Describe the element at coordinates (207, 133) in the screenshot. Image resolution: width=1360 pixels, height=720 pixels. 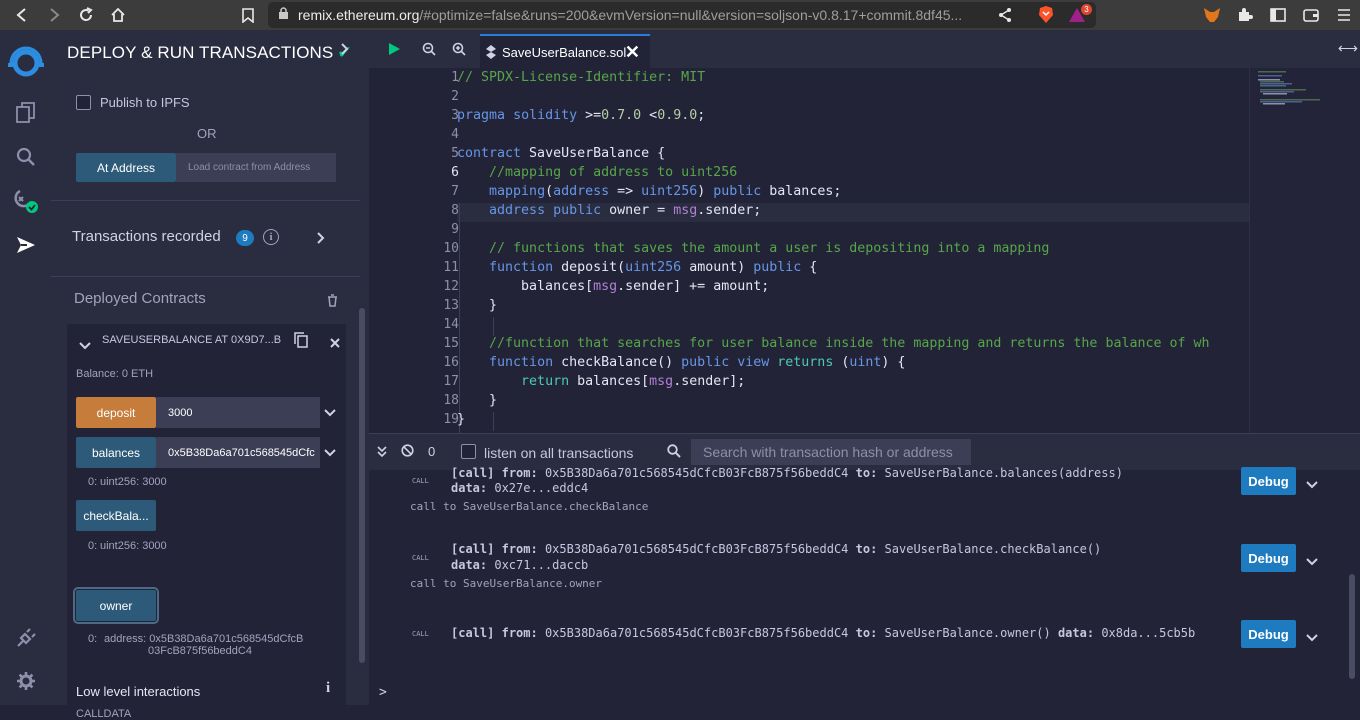
I see `or-label: OR` at that location.